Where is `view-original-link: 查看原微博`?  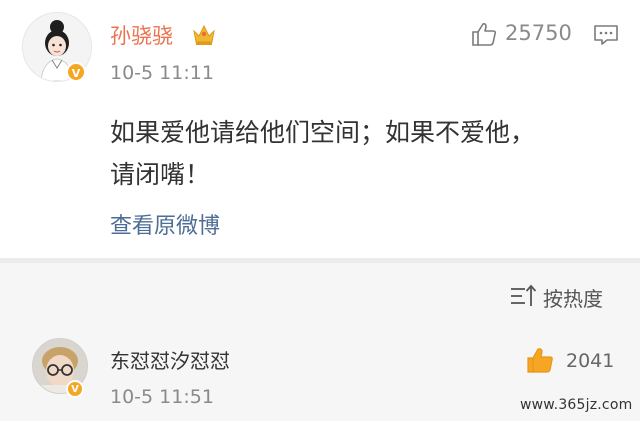
view-original-link: 查看原微博 is located at coordinates (165, 224).